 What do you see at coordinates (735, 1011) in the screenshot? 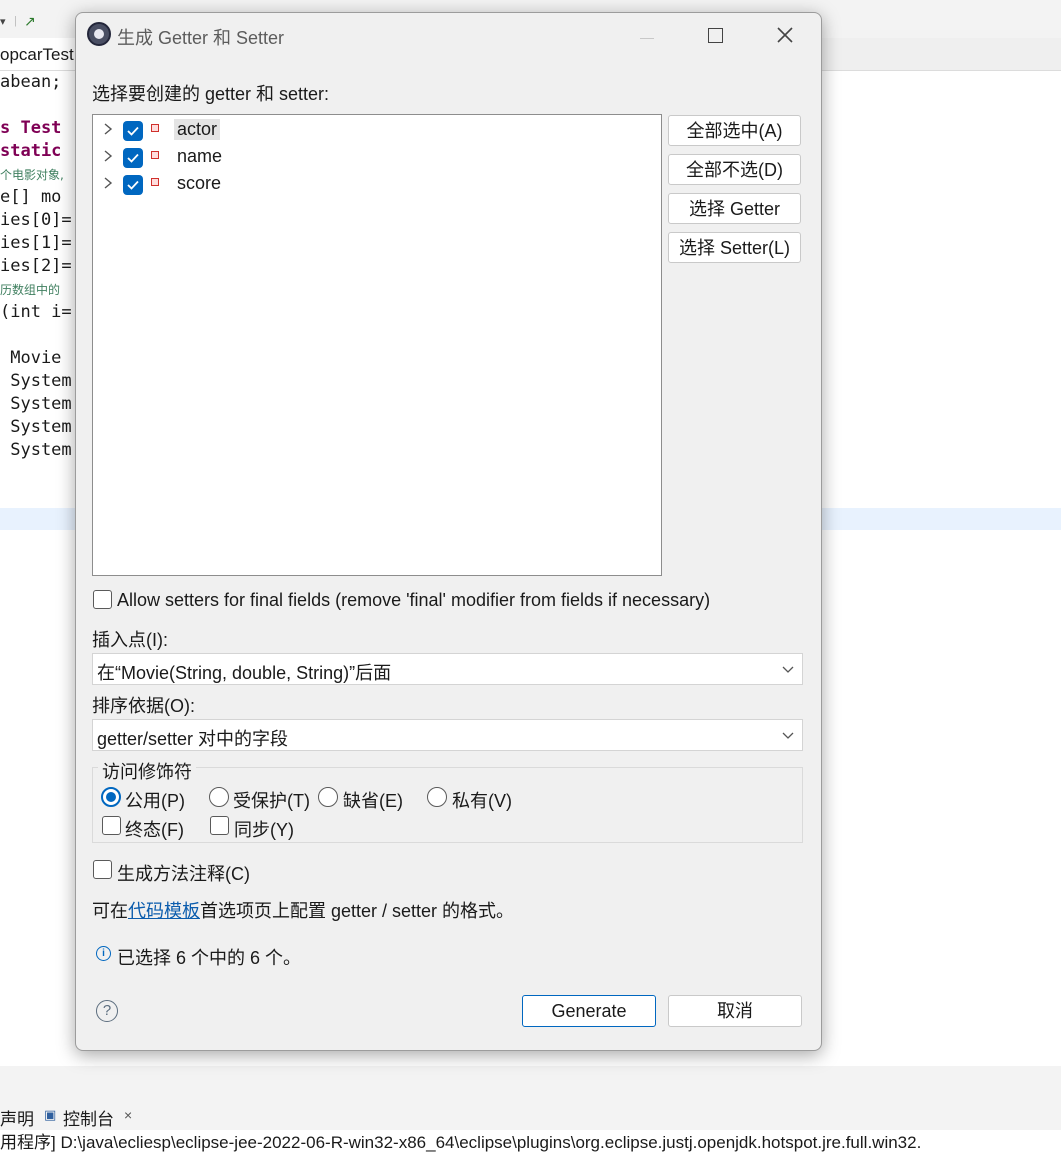
I see `cancel-button: 取消` at bounding box center [735, 1011].